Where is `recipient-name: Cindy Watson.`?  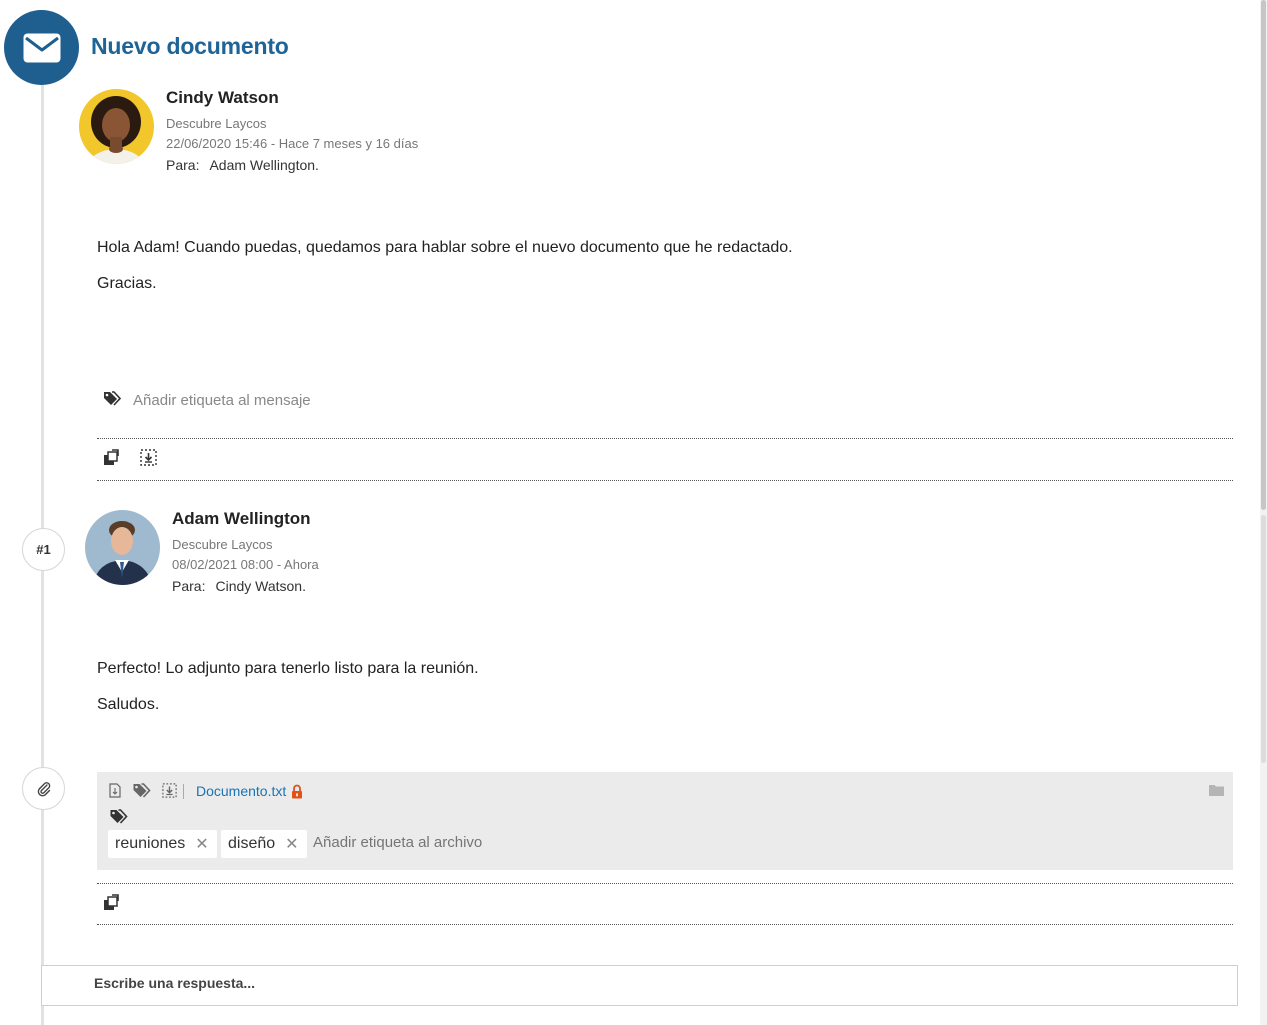 recipient-name: Cindy Watson. is located at coordinates (260, 586).